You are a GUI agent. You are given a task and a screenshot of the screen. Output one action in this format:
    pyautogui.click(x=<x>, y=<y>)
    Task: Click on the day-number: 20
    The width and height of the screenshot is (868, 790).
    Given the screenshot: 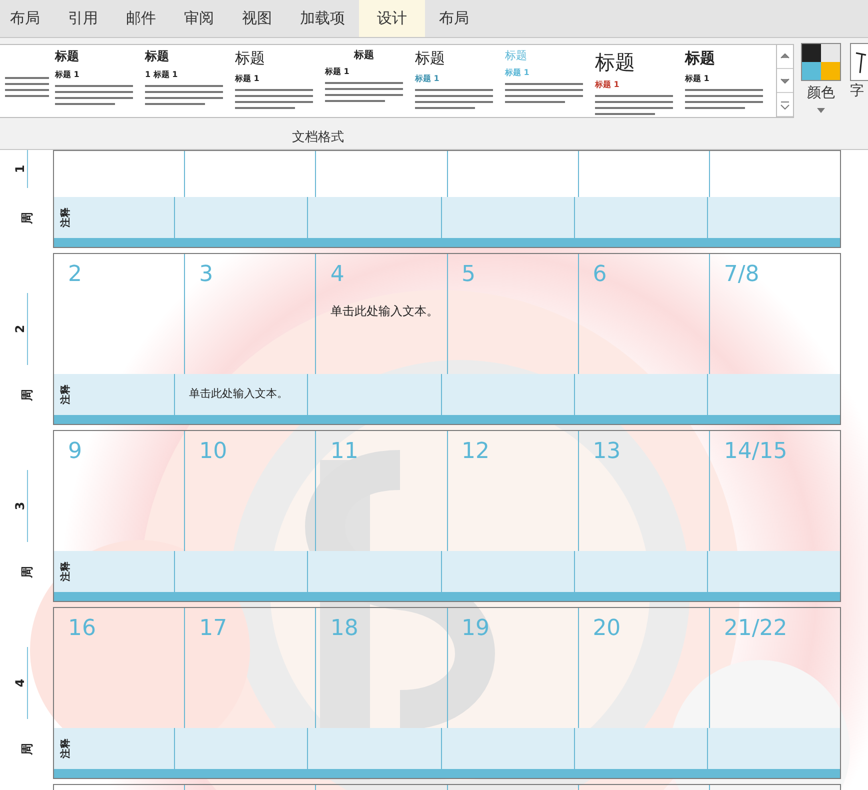 What is the action you would take?
    pyautogui.click(x=607, y=629)
    